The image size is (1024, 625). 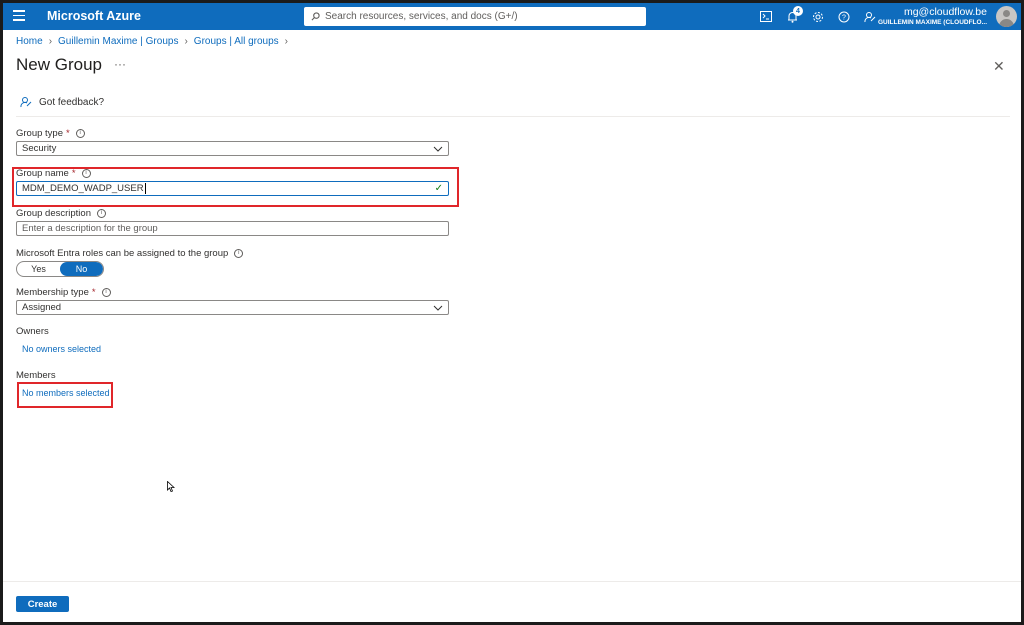 I want to click on feedback-person-icon, so click(x=26, y=102).